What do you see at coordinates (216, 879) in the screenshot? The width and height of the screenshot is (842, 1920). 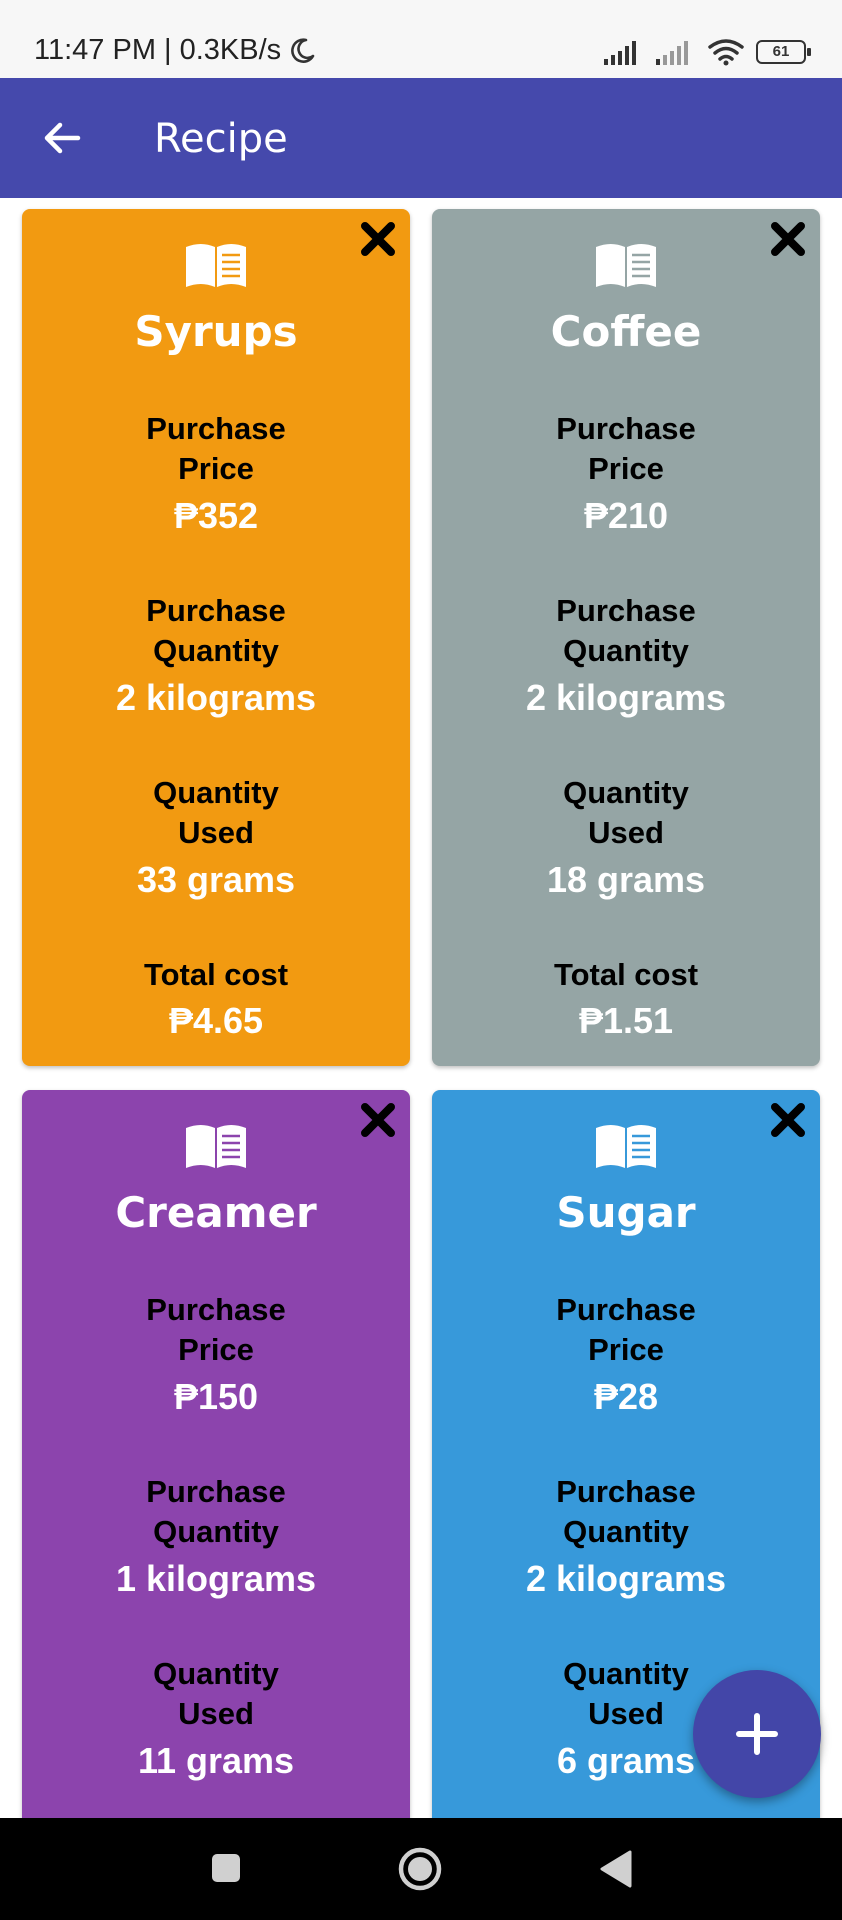 I see `quantity-used-value: 33 grams` at bounding box center [216, 879].